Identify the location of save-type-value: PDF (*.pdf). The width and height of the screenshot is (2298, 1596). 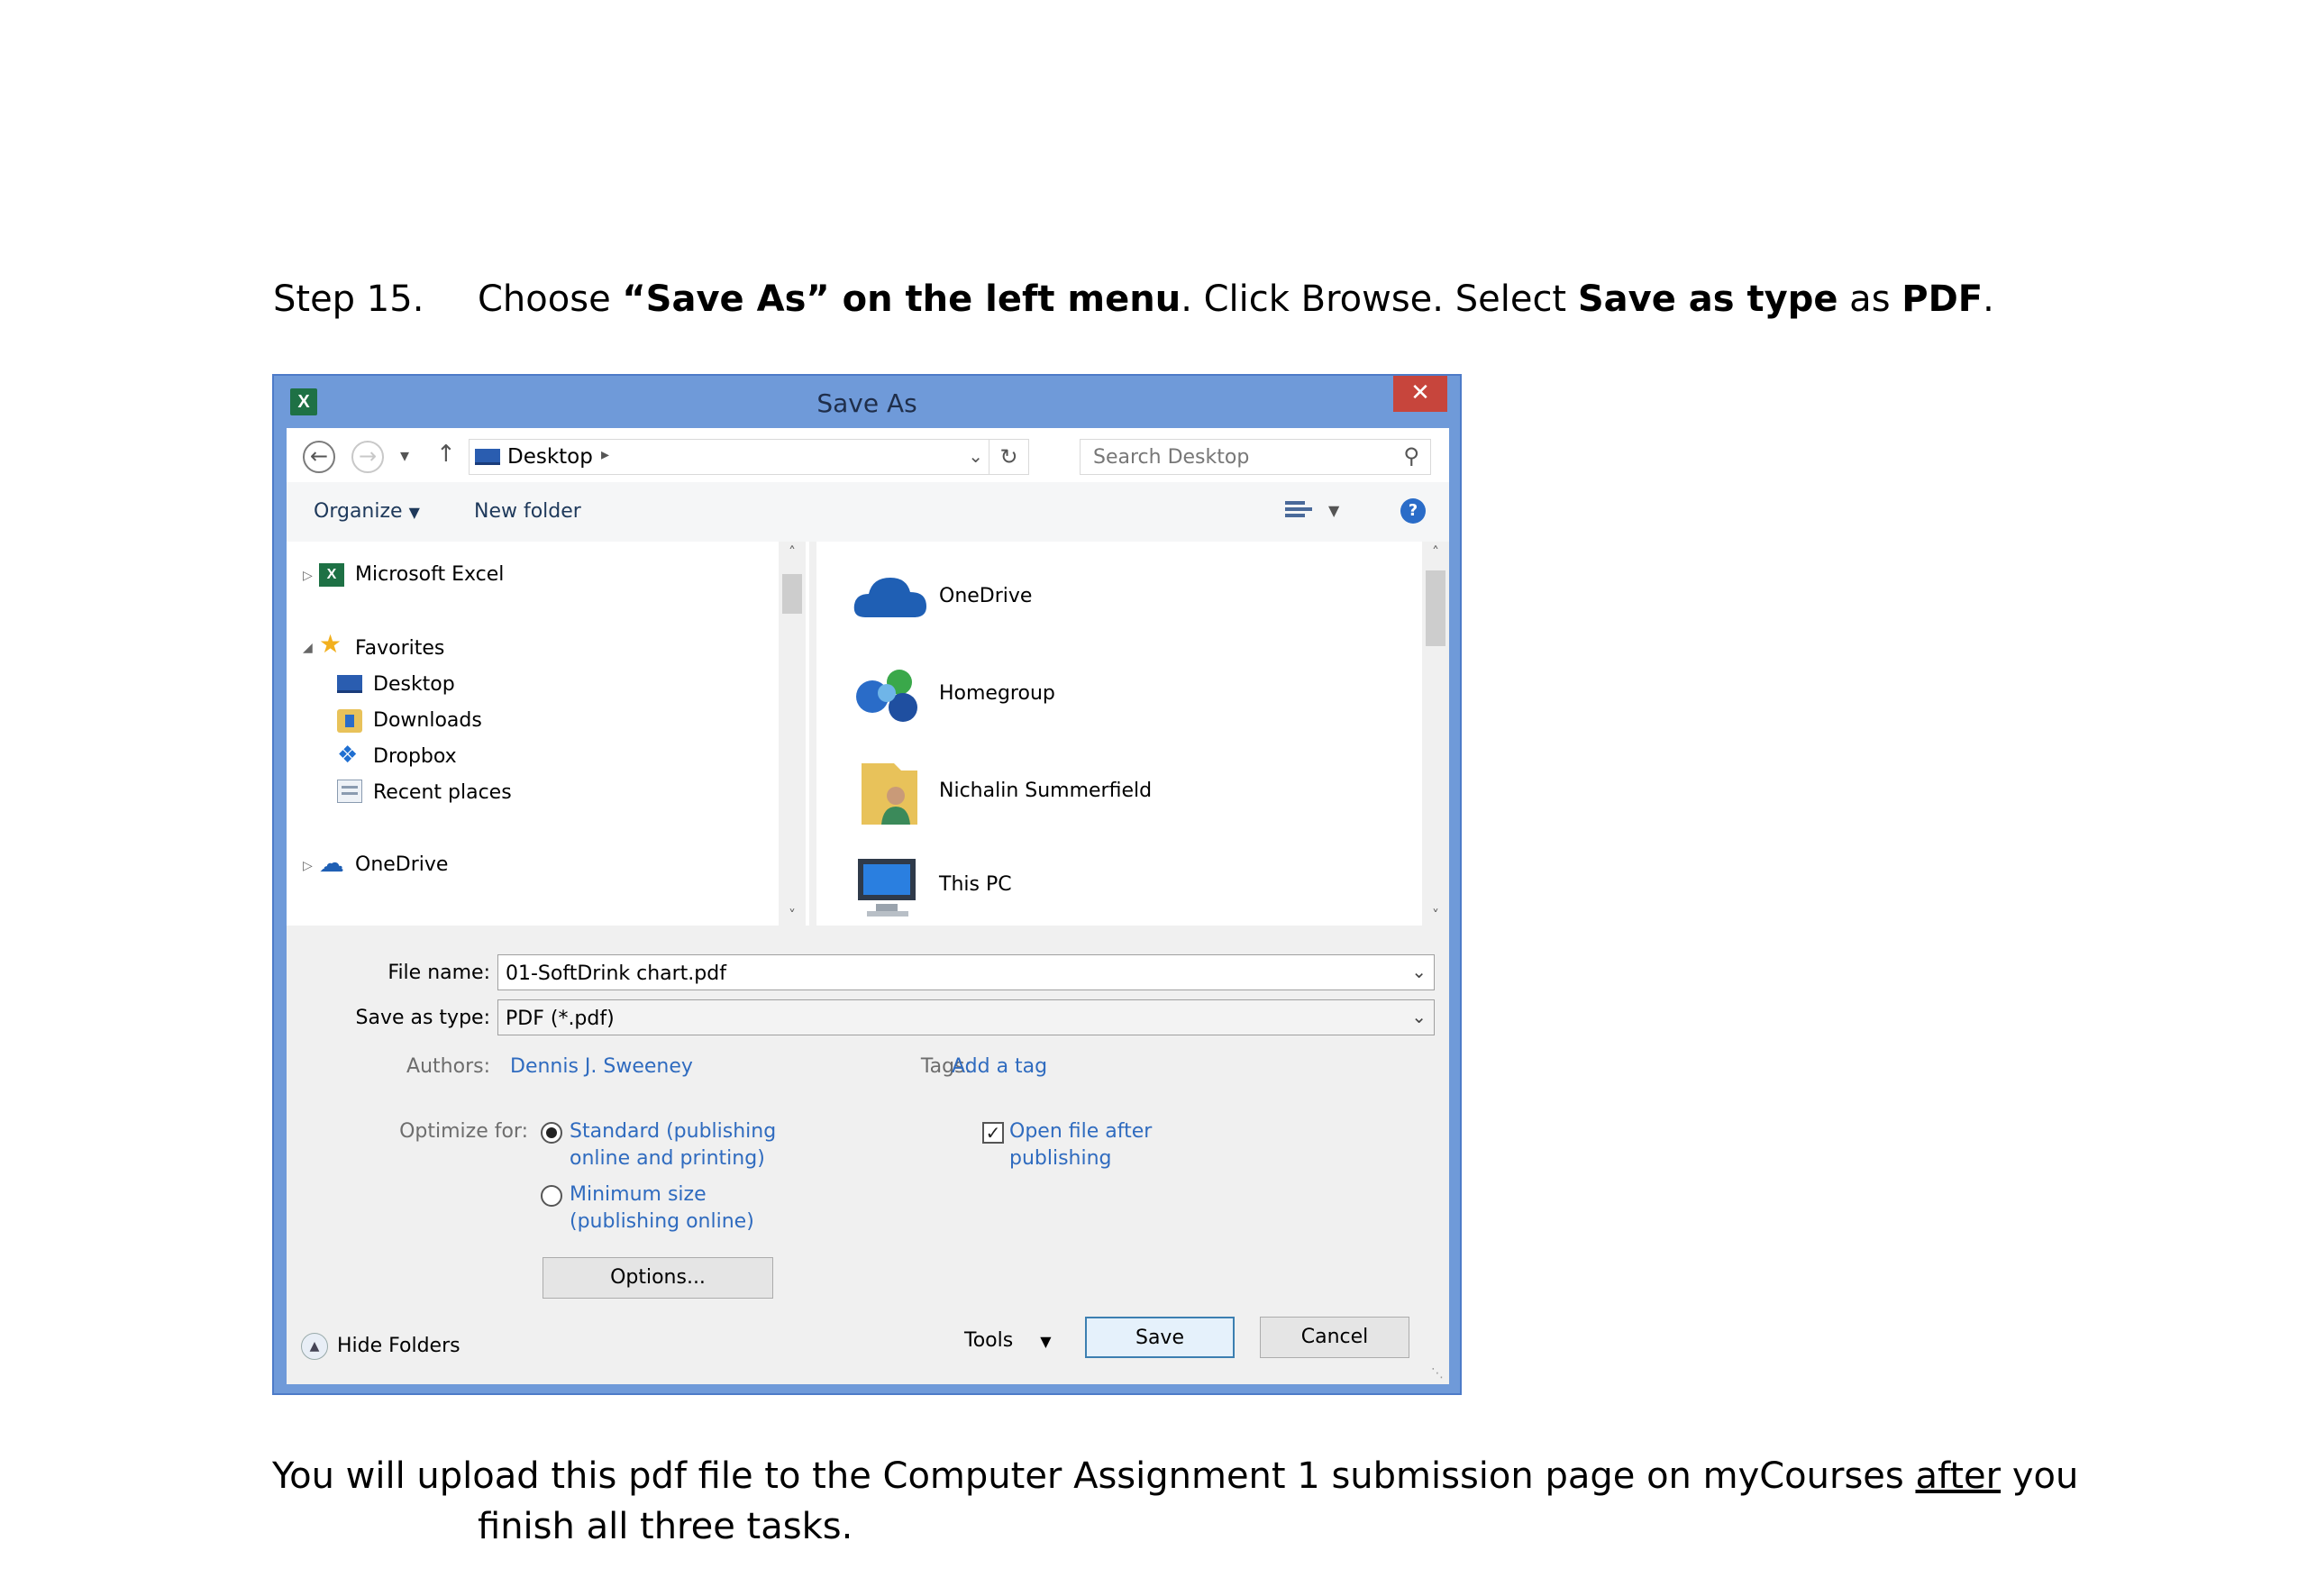
(560, 1019).